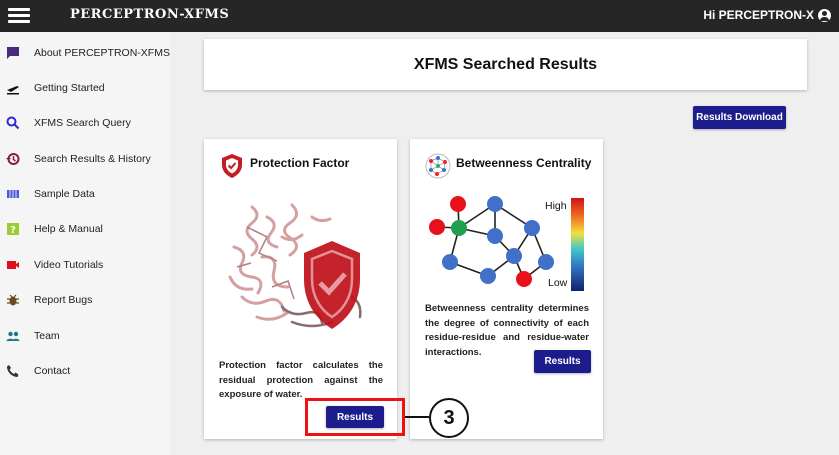 Image resolution: width=839 pixels, height=455 pixels. What do you see at coordinates (13, 265) in the screenshot?
I see `video-camera-icon` at bounding box center [13, 265].